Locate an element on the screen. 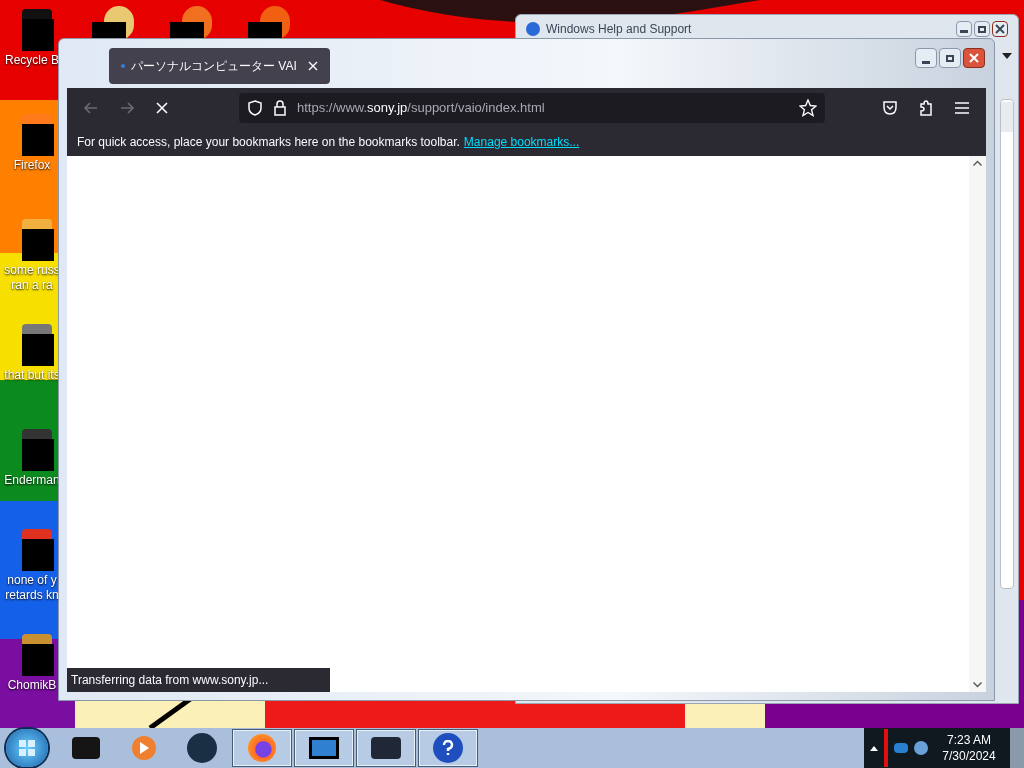  box-icon is located at coordinates (86, 748).